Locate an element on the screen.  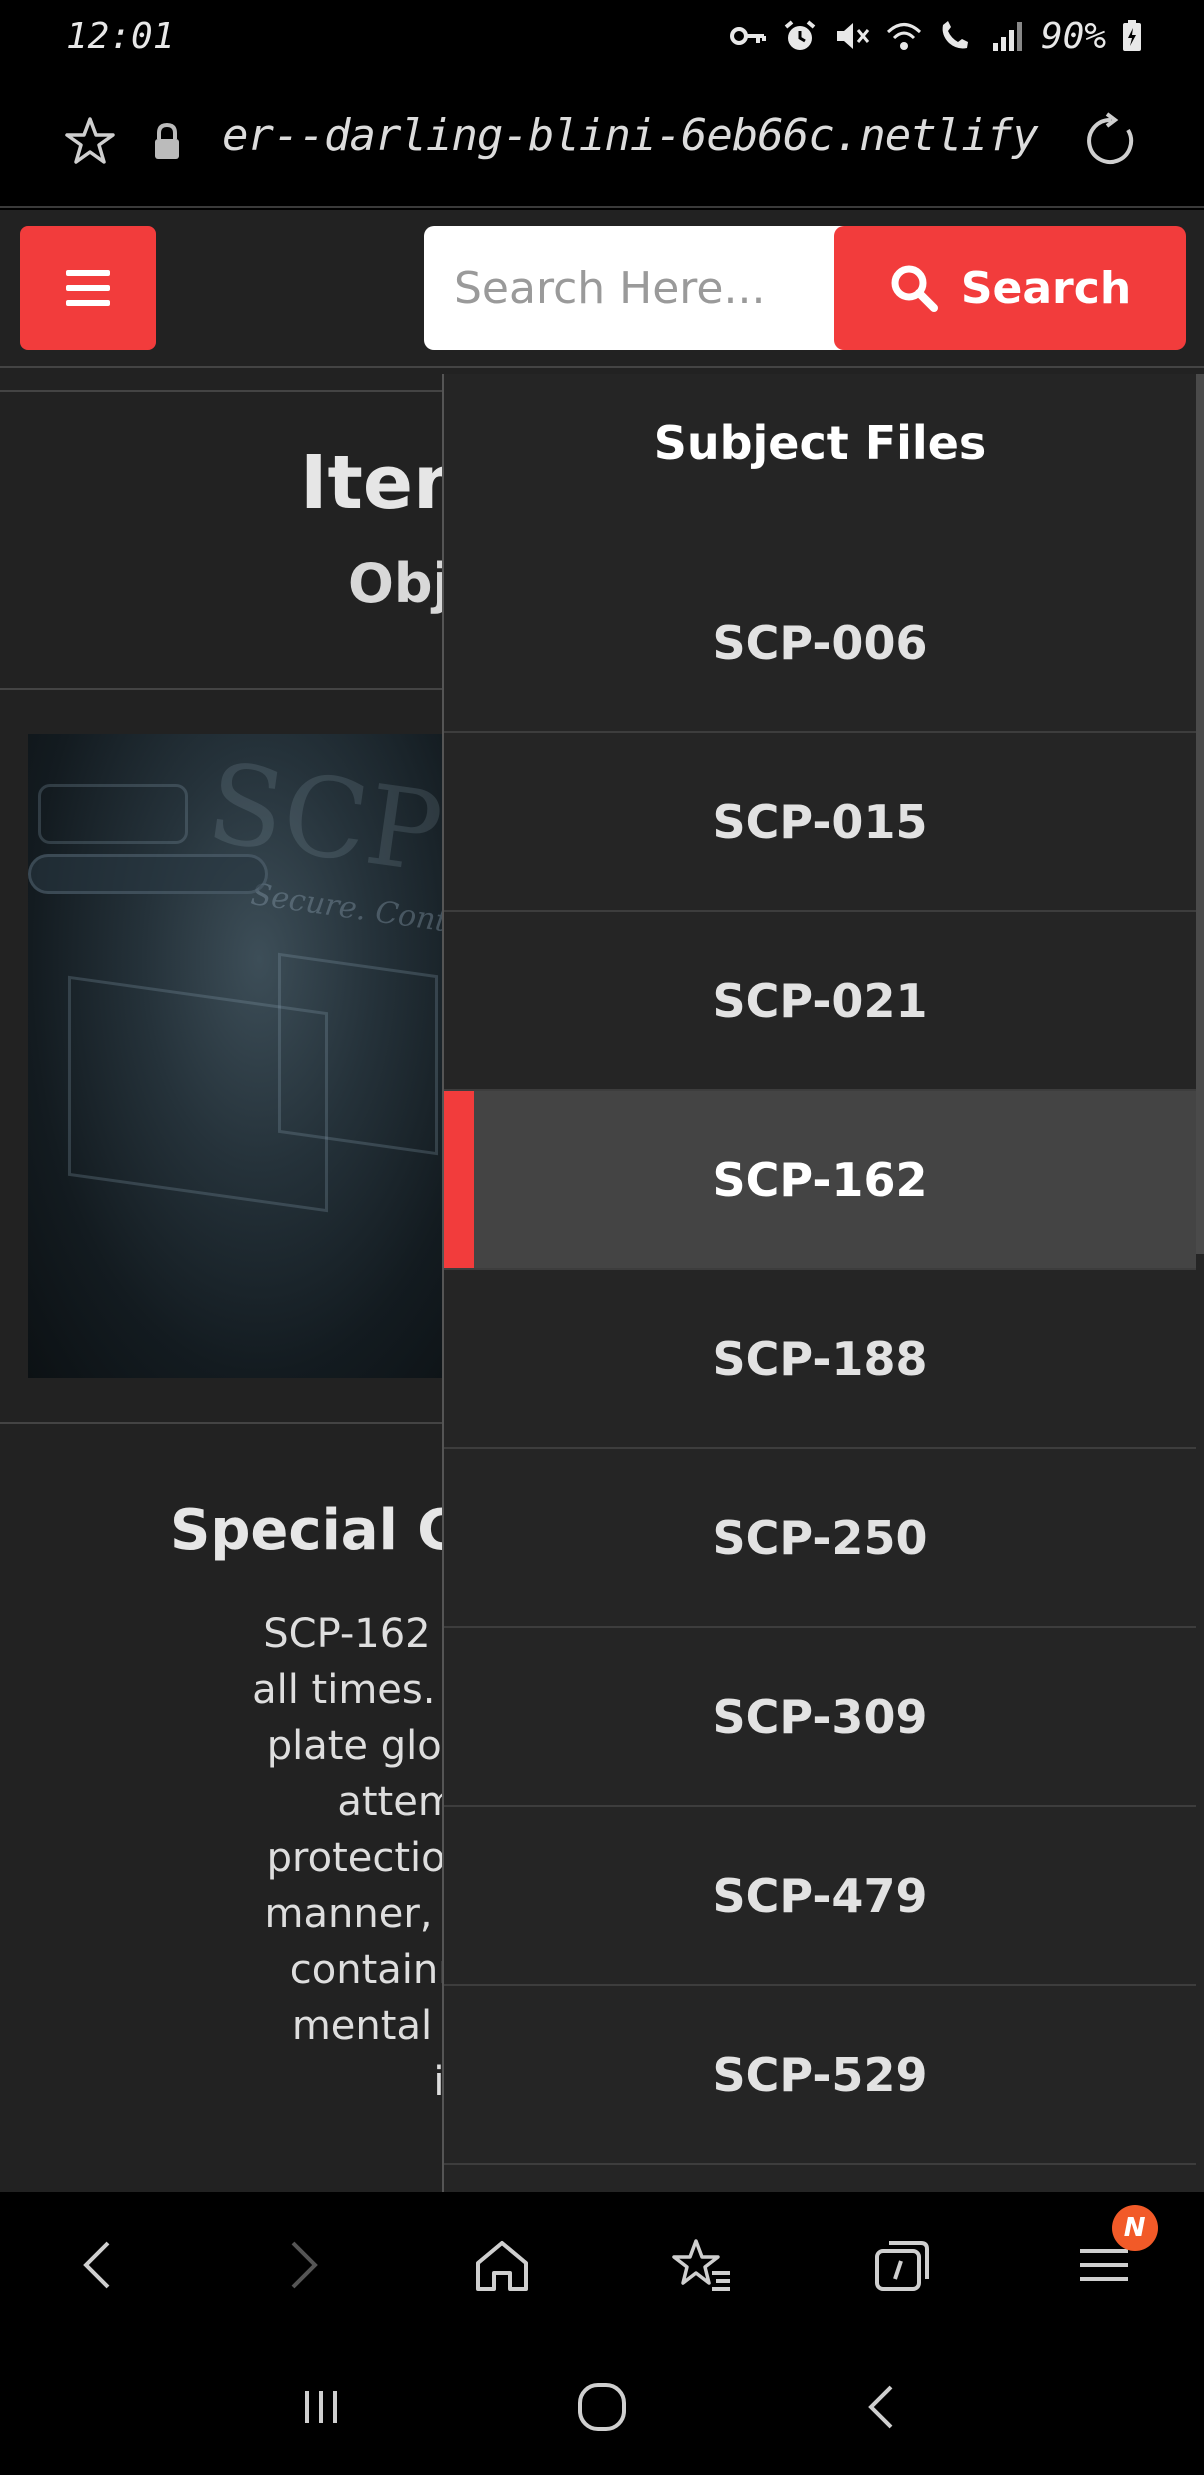
notification-badge: N is located at coordinates (1134, 2228).